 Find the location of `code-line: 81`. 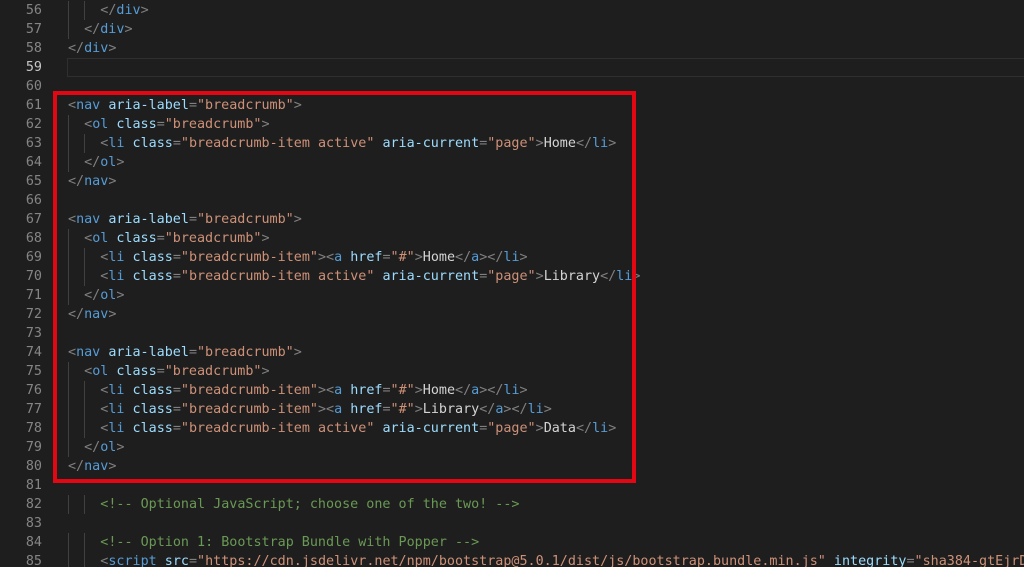

code-line: 81 is located at coordinates (512, 485).